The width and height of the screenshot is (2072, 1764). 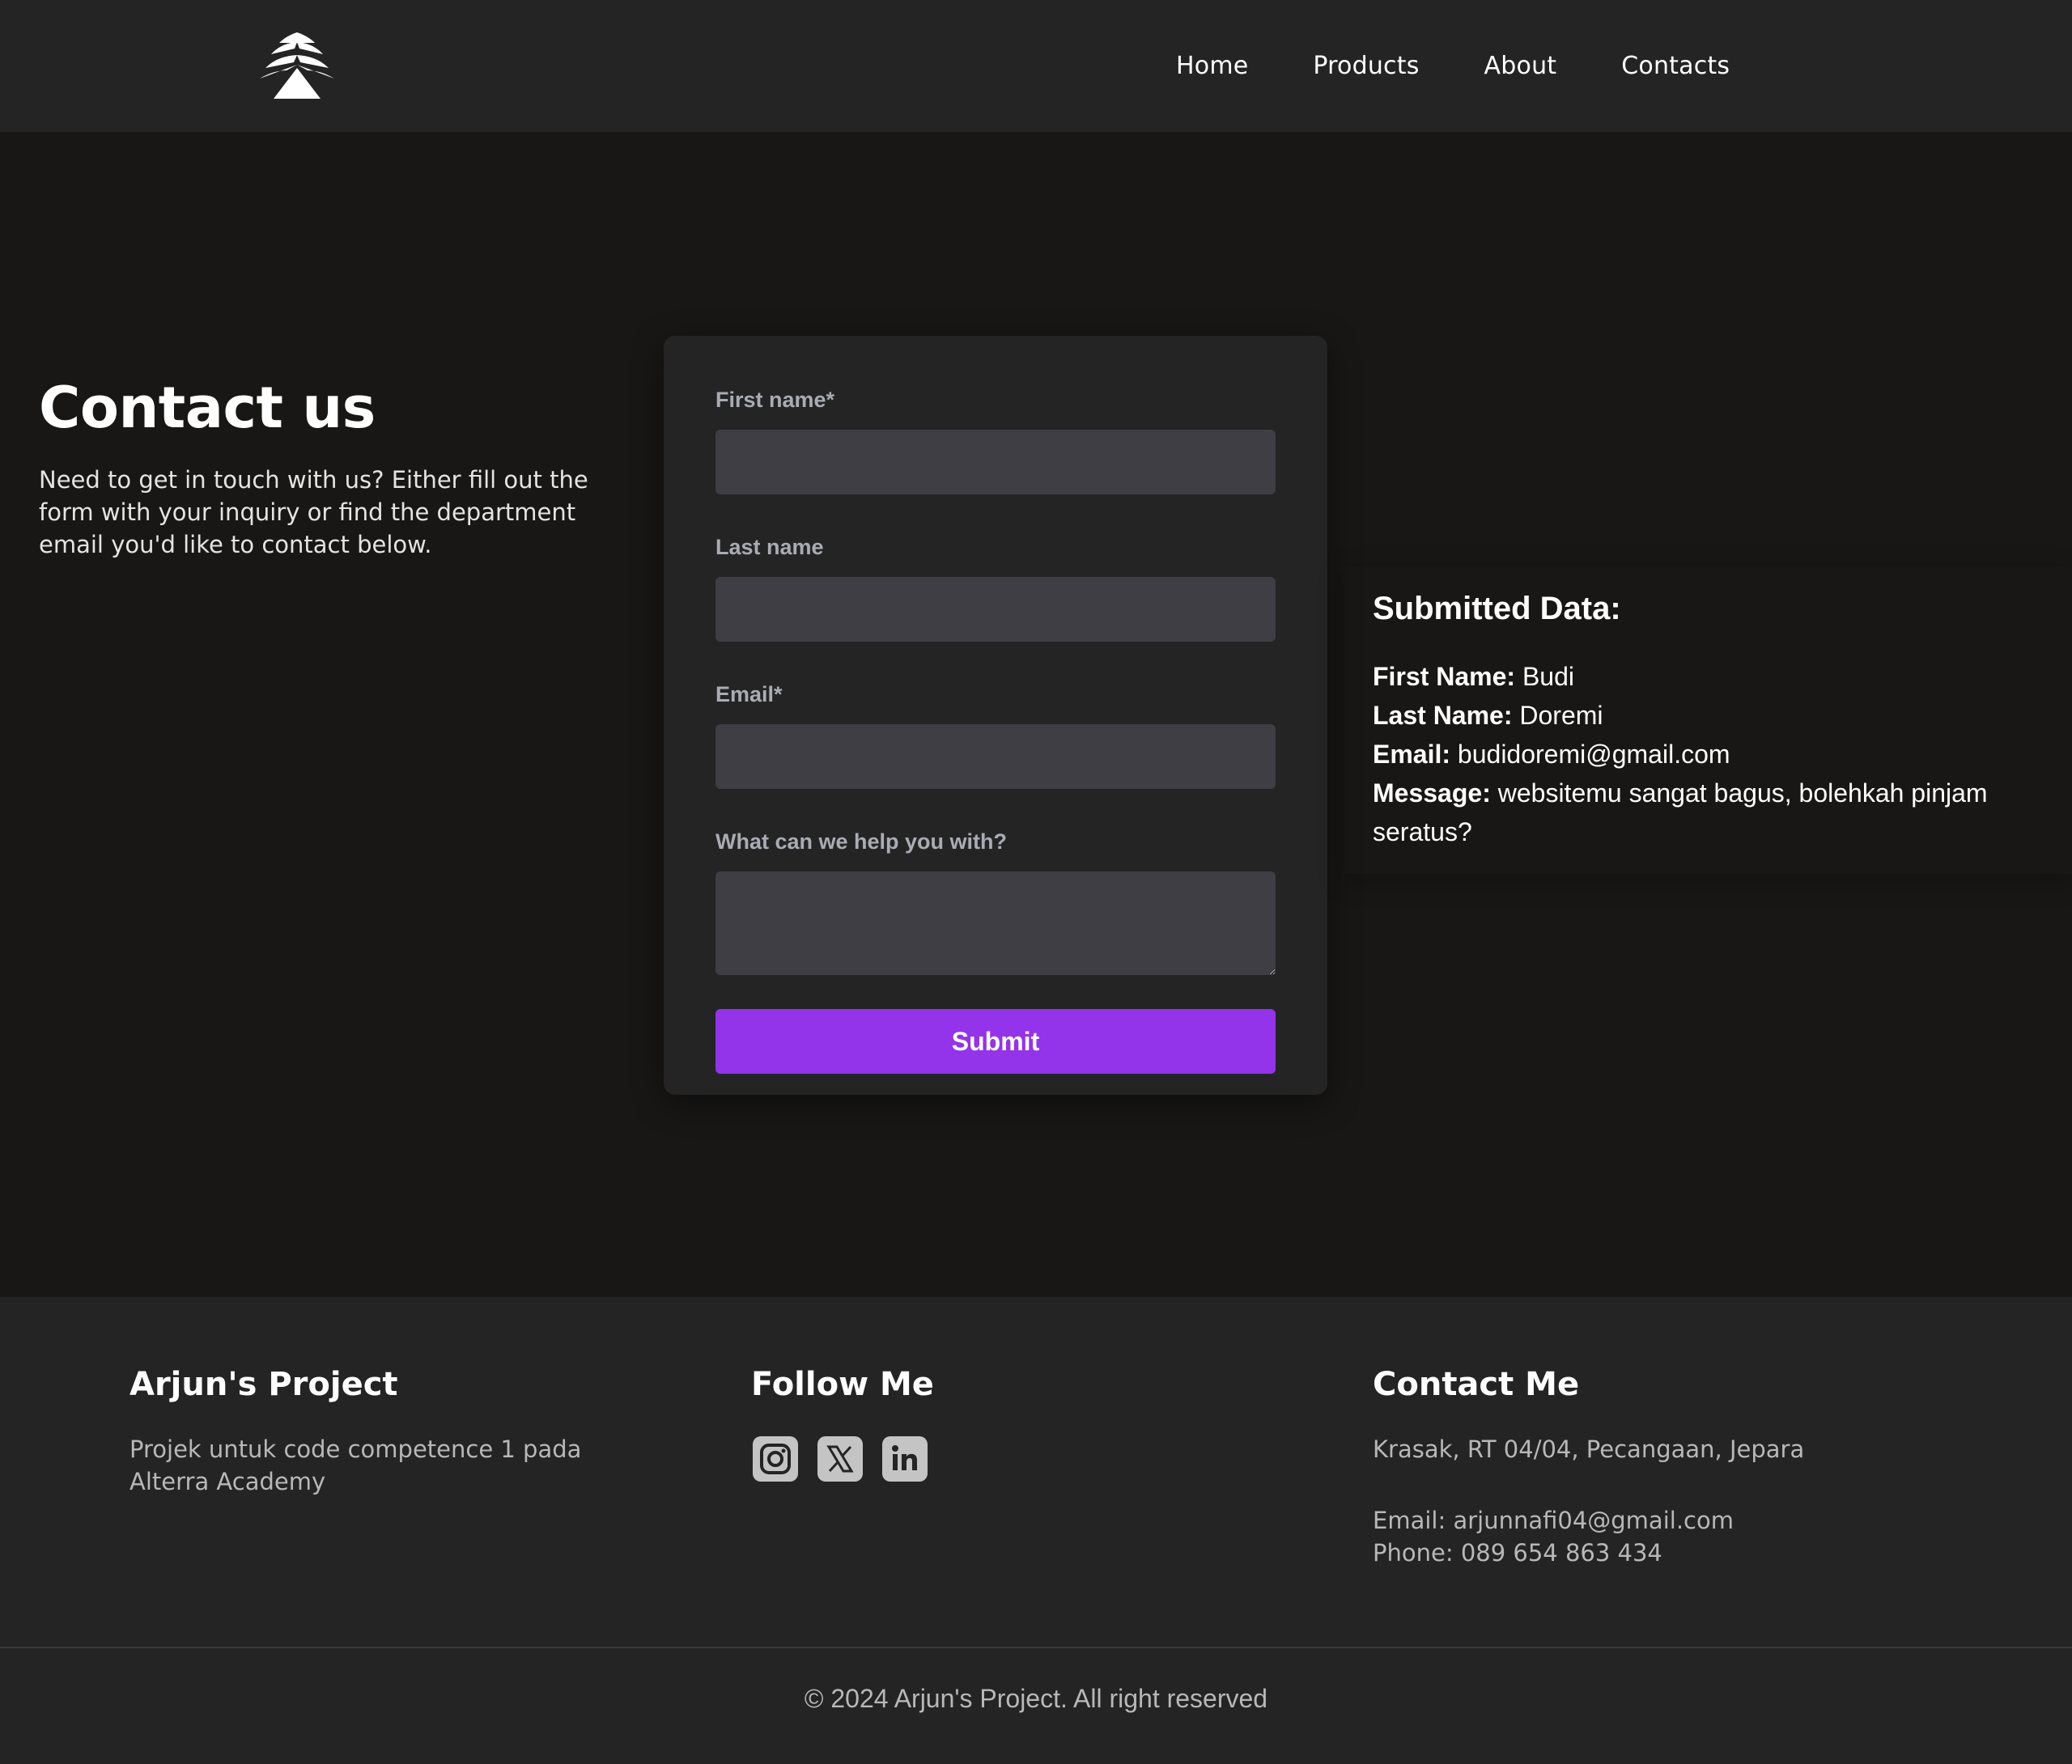 I want to click on x-twitter-icon, so click(x=840, y=1459).